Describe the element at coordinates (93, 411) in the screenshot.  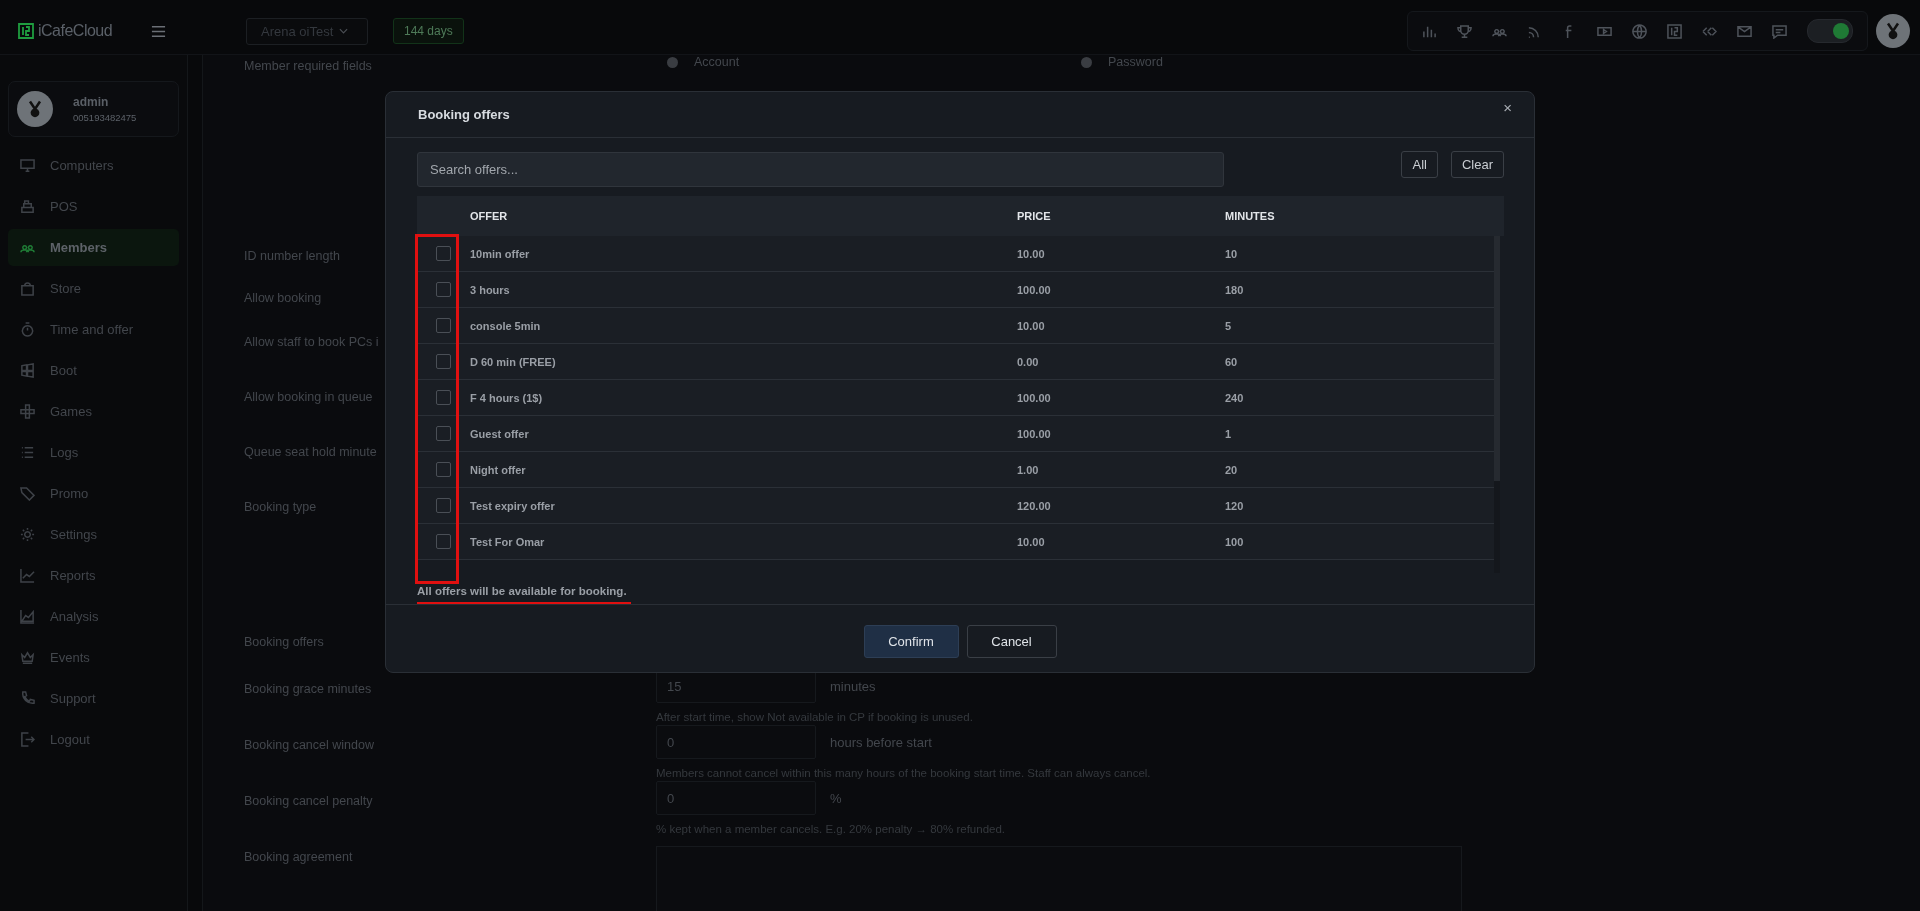
I see `nav-item: Games` at that location.